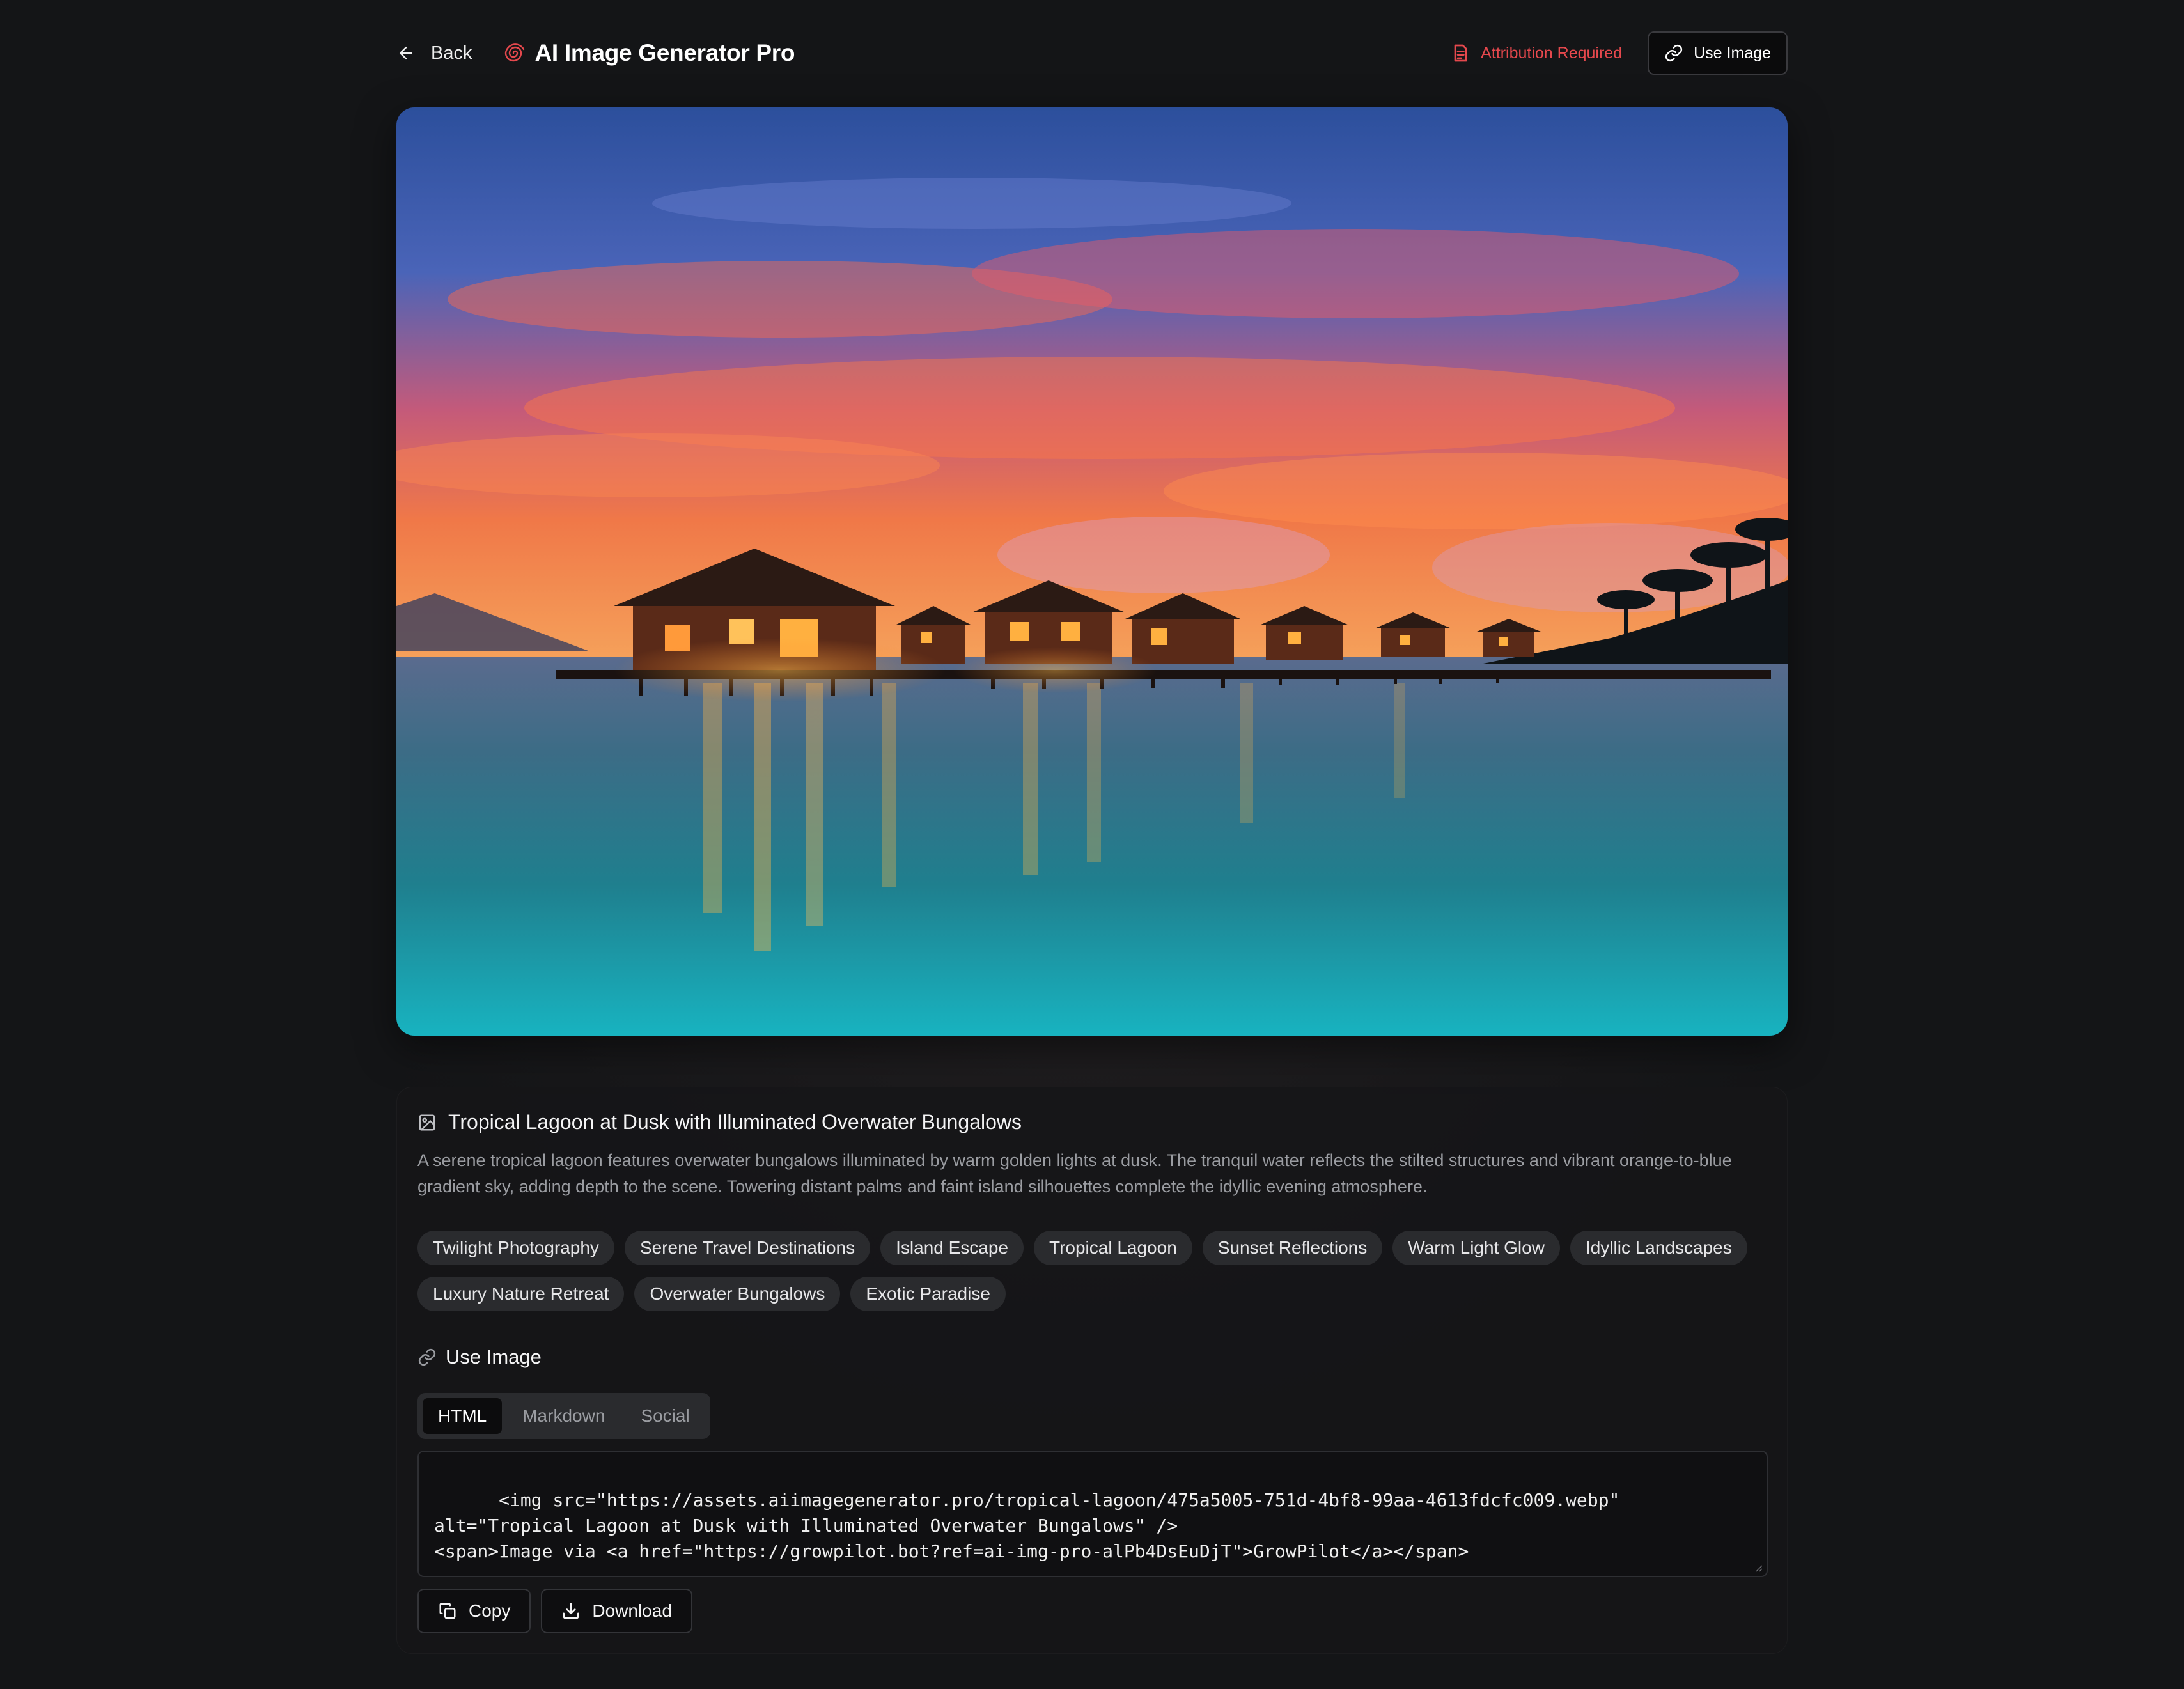 The image size is (2184, 1689). Describe the element at coordinates (664, 53) in the screenshot. I see `app-title: AI Image Generator Pro` at that location.